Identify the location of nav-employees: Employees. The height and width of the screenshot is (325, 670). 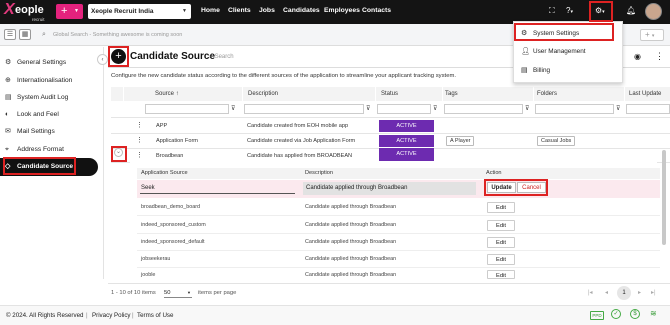
(342, 10).